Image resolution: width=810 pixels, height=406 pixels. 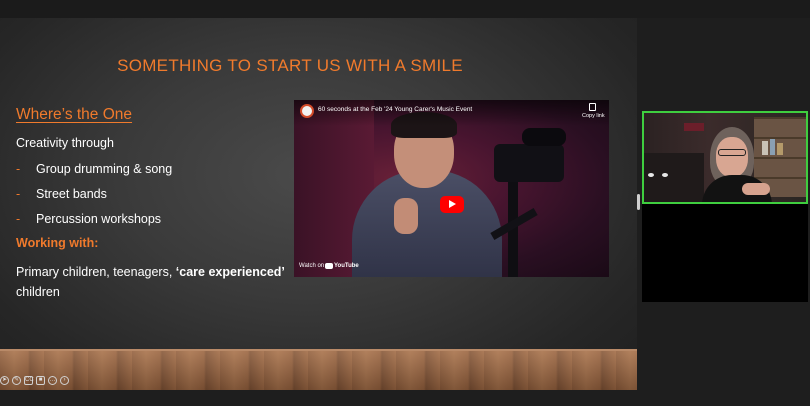 I want to click on bullet-group-drumming: Group drumming & song, so click(x=104, y=169).